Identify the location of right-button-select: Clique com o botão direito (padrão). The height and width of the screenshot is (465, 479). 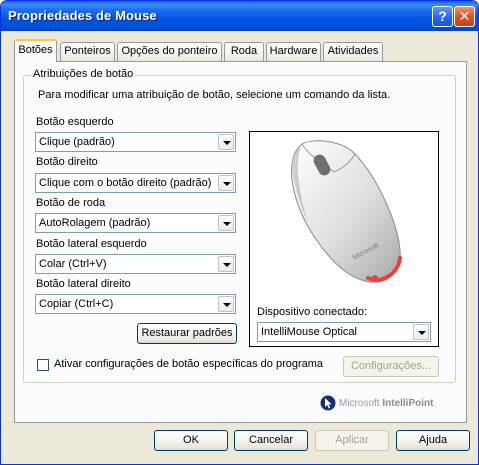
(135, 183).